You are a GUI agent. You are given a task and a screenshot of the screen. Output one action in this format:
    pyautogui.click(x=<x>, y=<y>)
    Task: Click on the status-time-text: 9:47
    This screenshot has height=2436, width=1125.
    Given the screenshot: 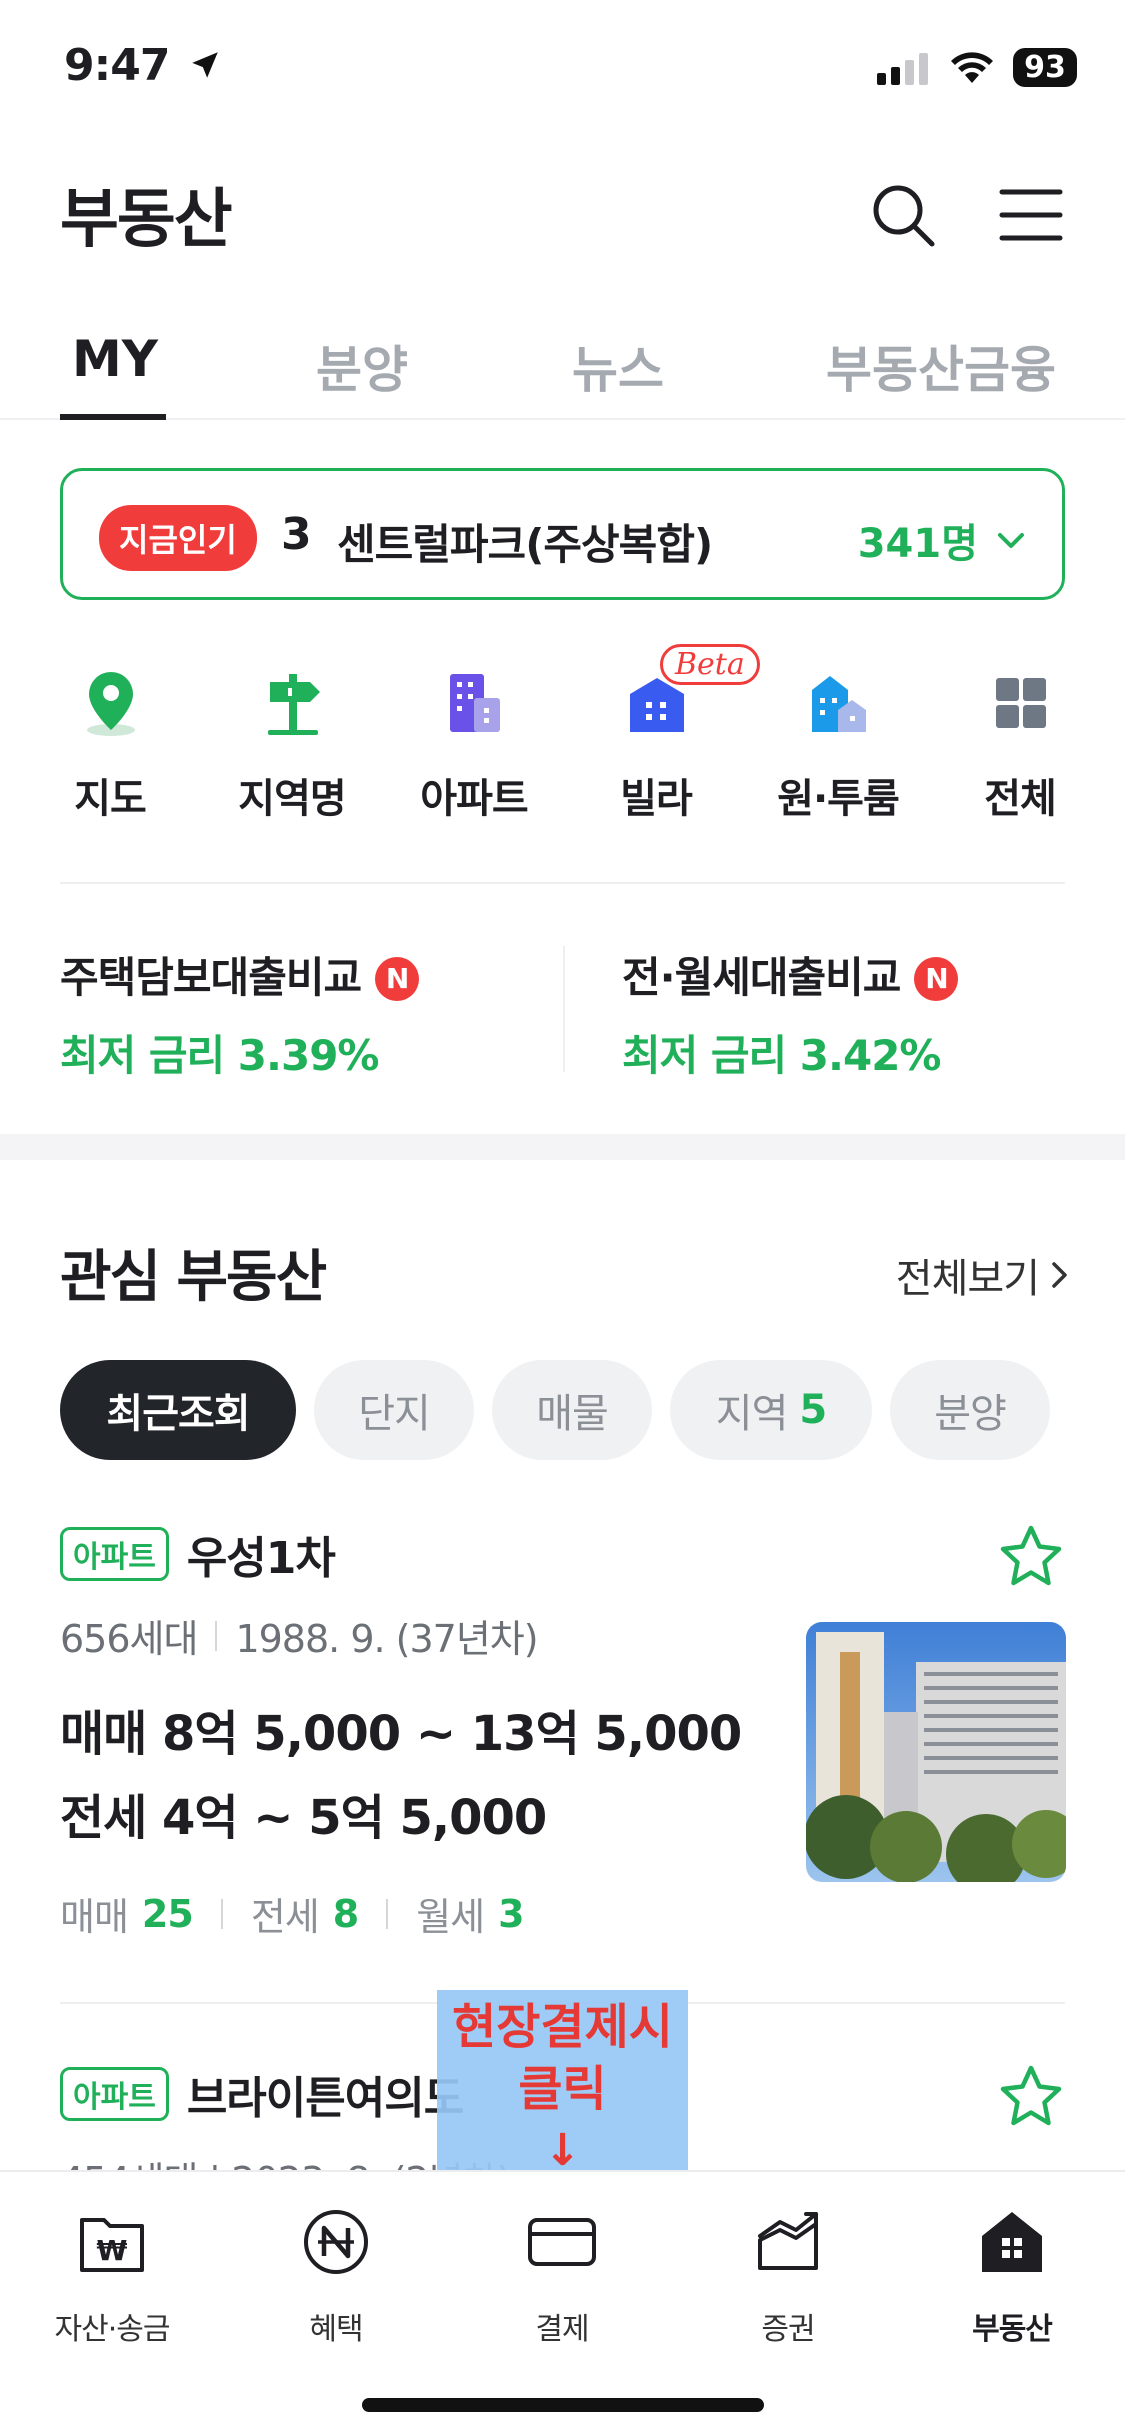 What is the action you would take?
    pyautogui.click(x=117, y=65)
    